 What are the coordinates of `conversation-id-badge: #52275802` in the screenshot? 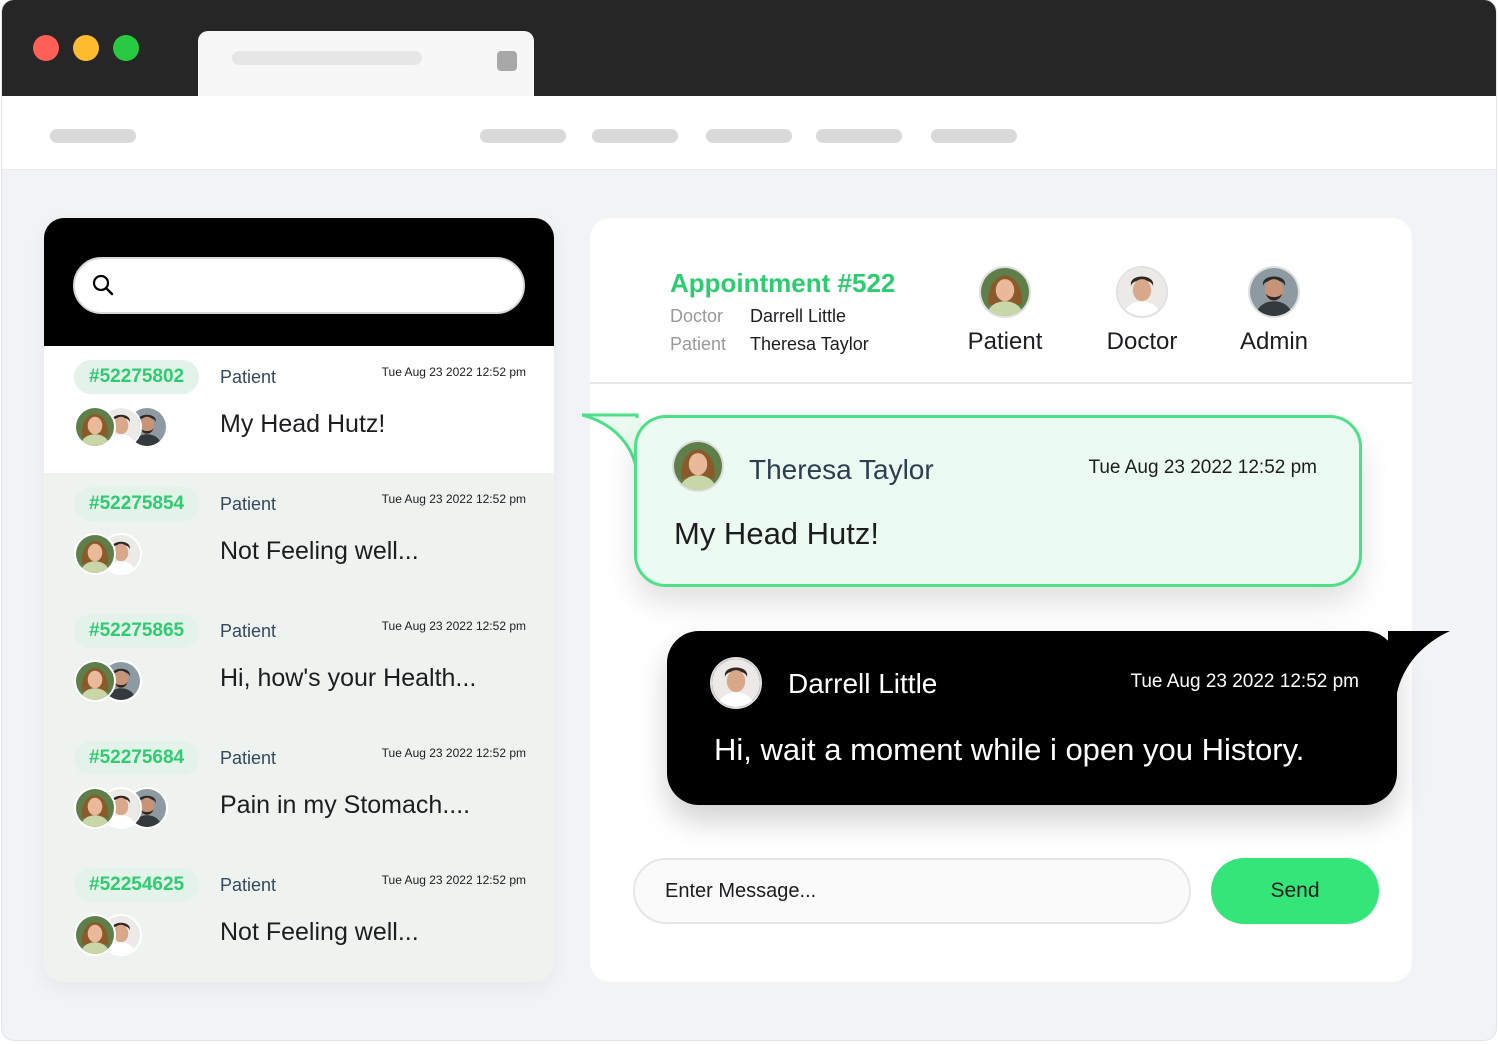 It's located at (137, 377).